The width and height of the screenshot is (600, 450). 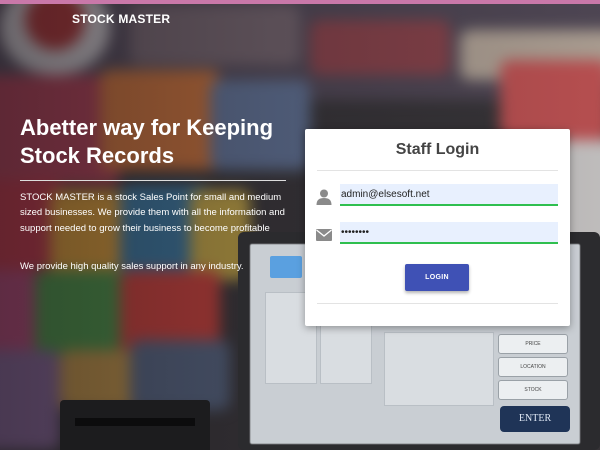 What do you see at coordinates (324, 197) in the screenshot?
I see `user-icon` at bounding box center [324, 197].